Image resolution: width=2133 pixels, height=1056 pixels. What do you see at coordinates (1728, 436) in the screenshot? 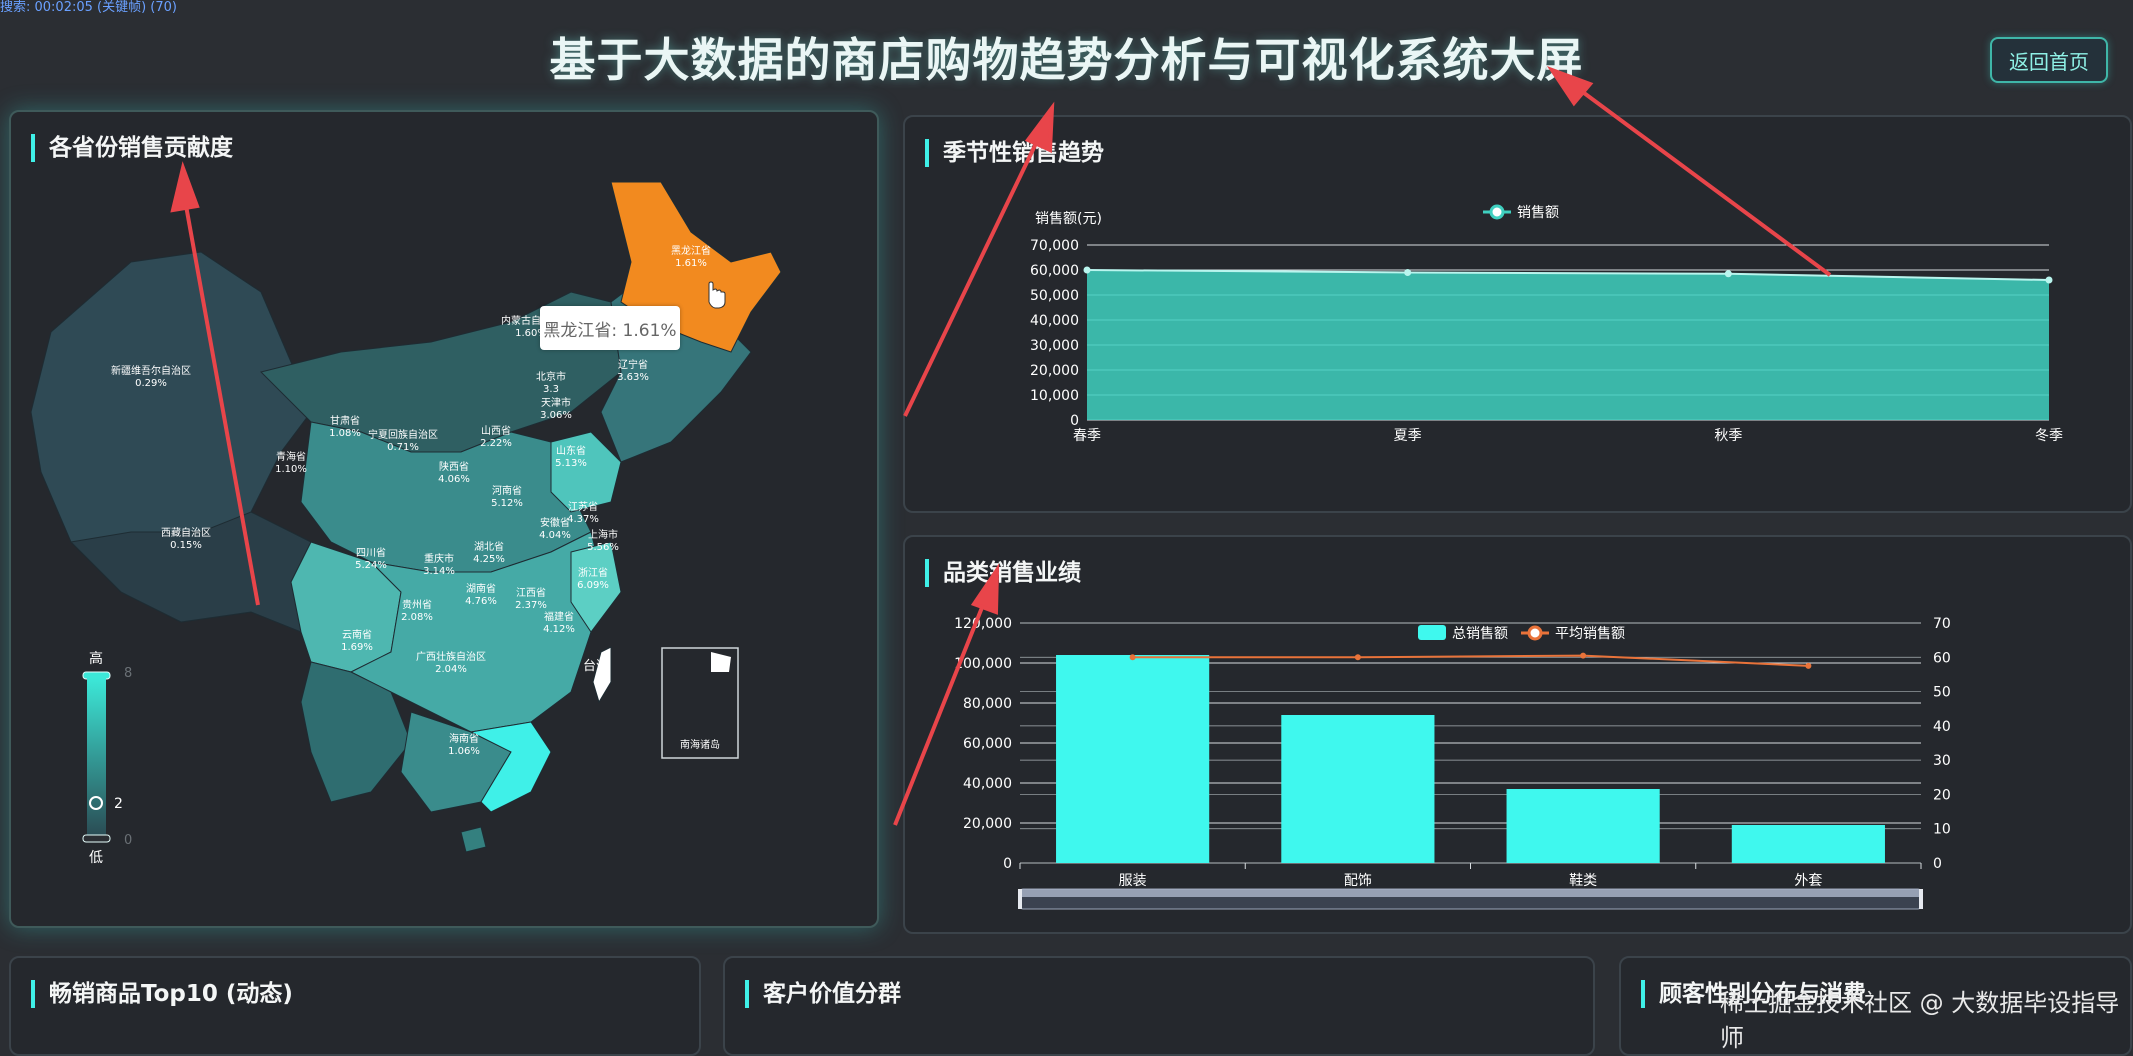
I see `x-tick-label: 秋季` at bounding box center [1728, 436].